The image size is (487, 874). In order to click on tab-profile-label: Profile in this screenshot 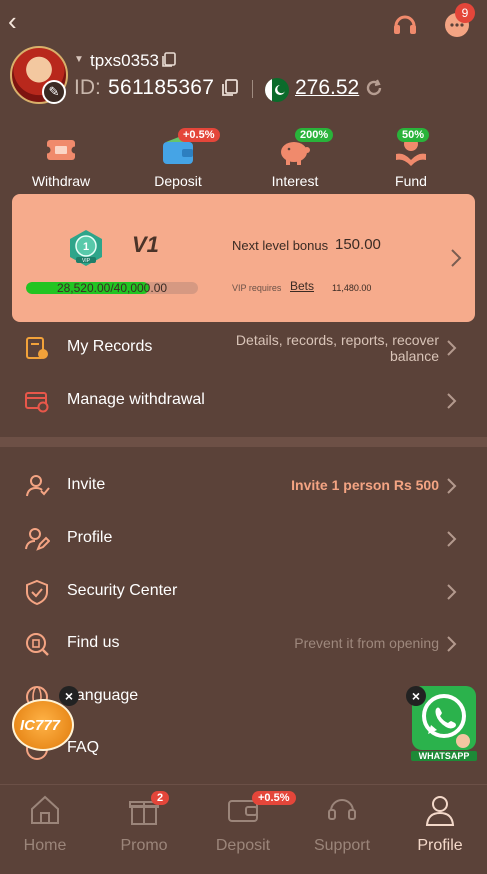, I will do `click(440, 845)`.